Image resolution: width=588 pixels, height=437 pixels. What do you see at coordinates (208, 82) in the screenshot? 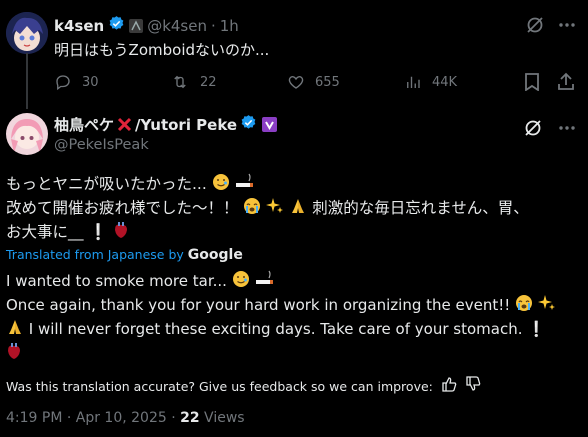
I see `repost-count: 22` at bounding box center [208, 82].